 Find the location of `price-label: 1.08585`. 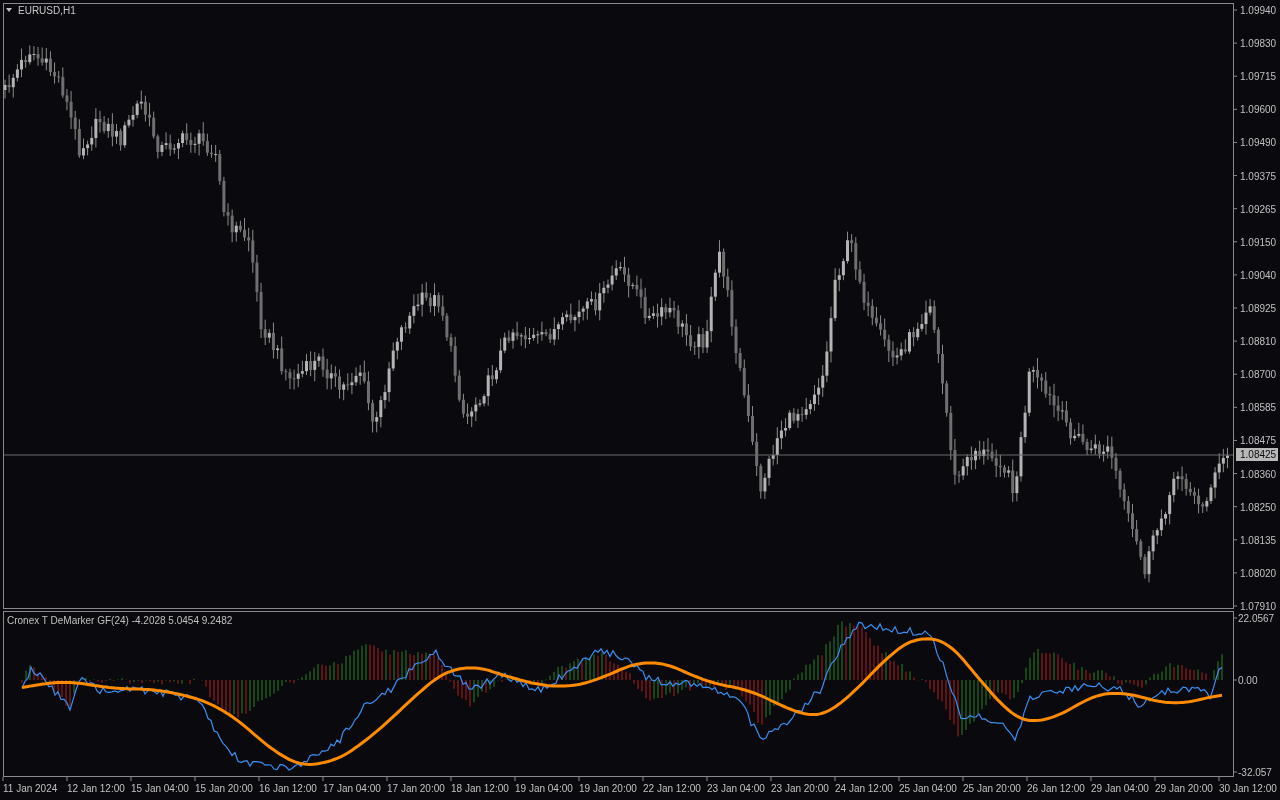

price-label: 1.08585 is located at coordinates (1258, 408).